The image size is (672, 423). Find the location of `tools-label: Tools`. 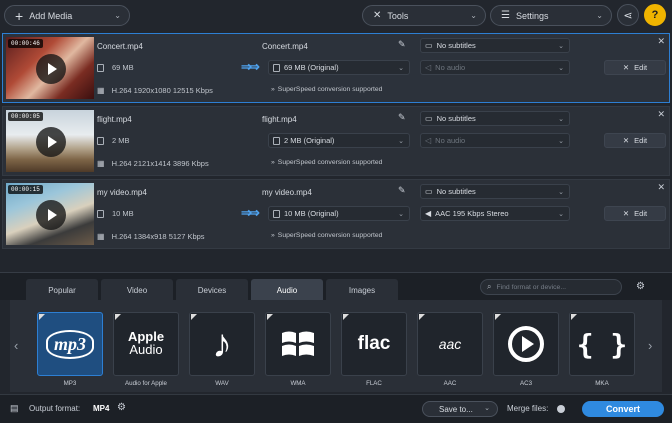

tools-label: Tools is located at coordinates (398, 15).